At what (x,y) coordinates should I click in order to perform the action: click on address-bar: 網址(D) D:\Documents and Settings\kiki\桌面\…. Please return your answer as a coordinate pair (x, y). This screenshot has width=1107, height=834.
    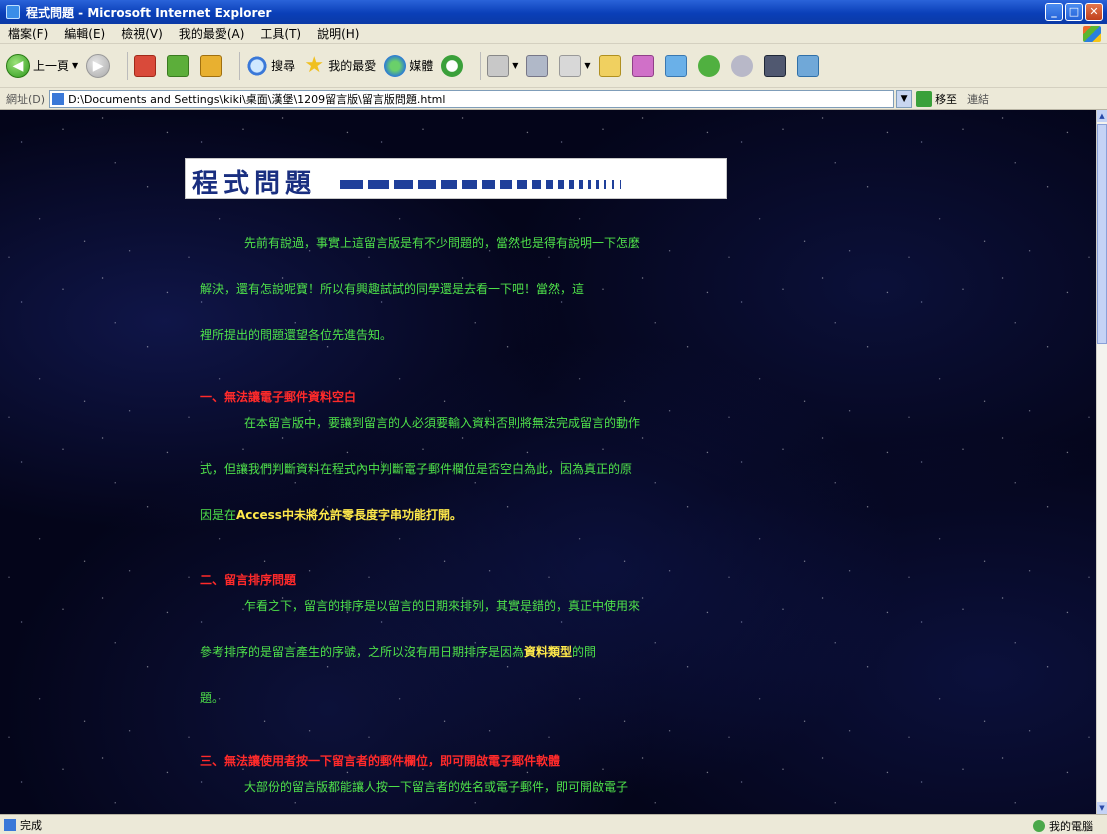
    Looking at the image, I should click on (553, 99).